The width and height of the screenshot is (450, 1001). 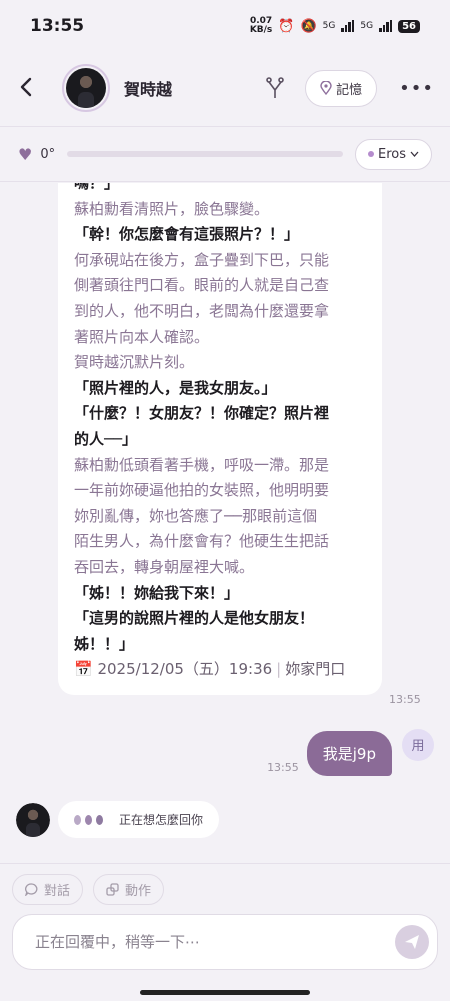 What do you see at coordinates (326, 88) in the screenshot?
I see `location-pin-icon` at bounding box center [326, 88].